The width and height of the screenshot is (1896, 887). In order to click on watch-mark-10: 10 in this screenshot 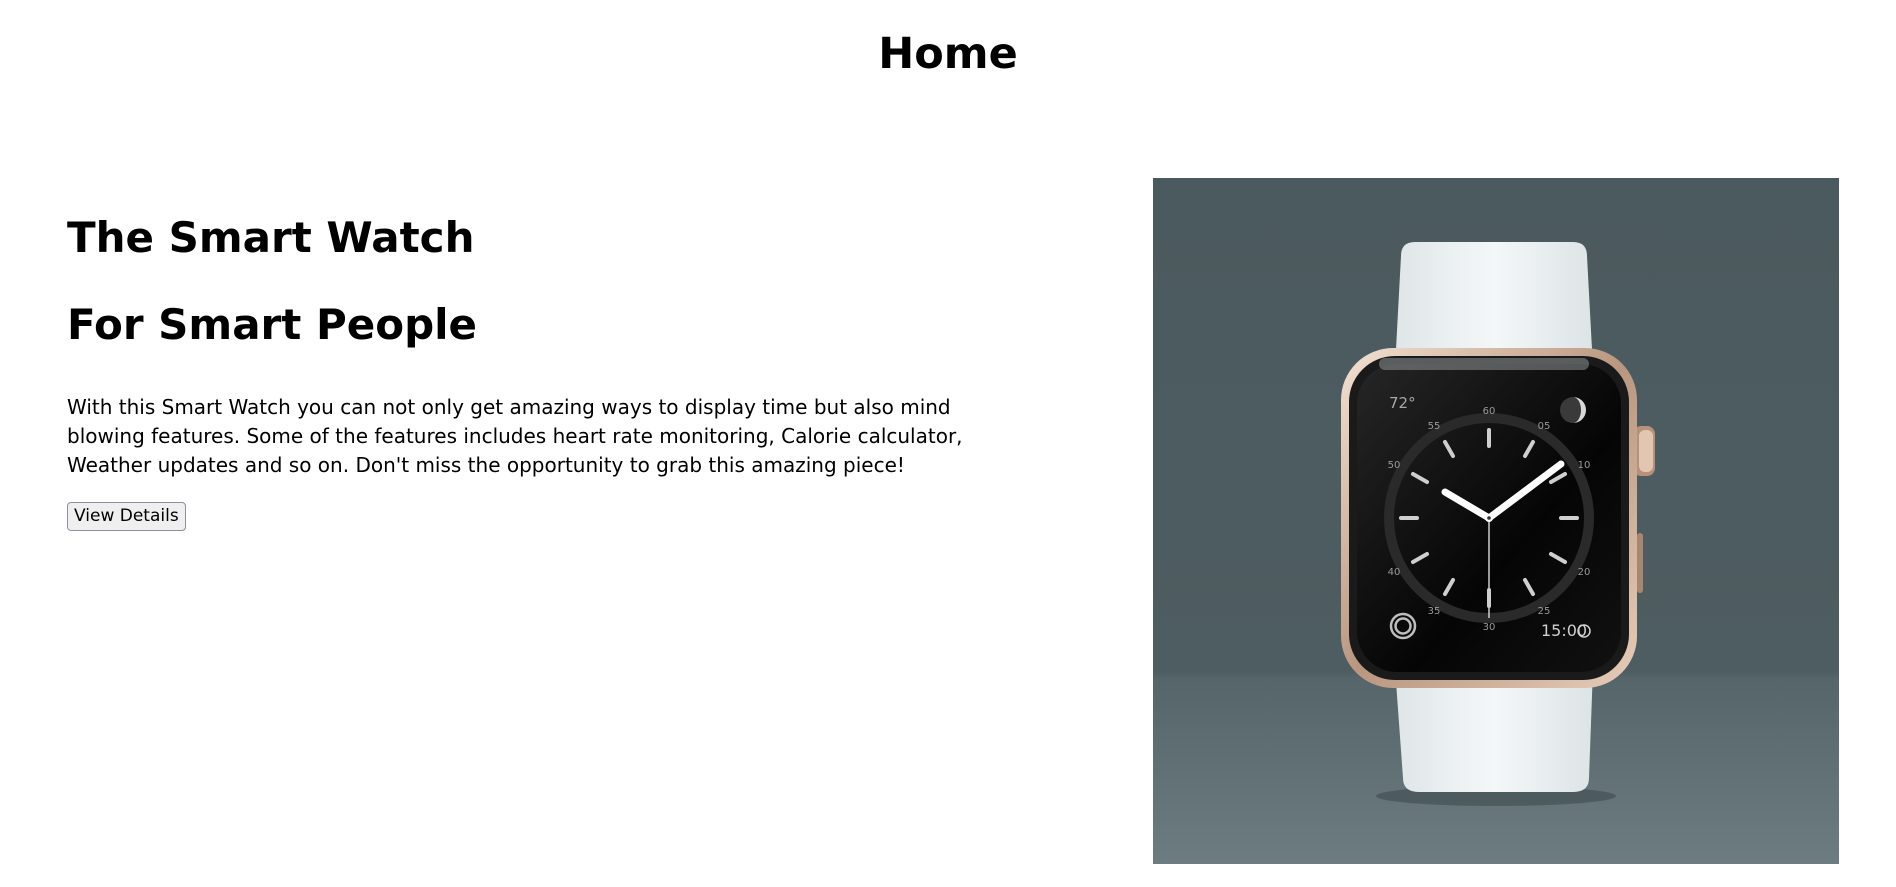, I will do `click(1584, 465)`.